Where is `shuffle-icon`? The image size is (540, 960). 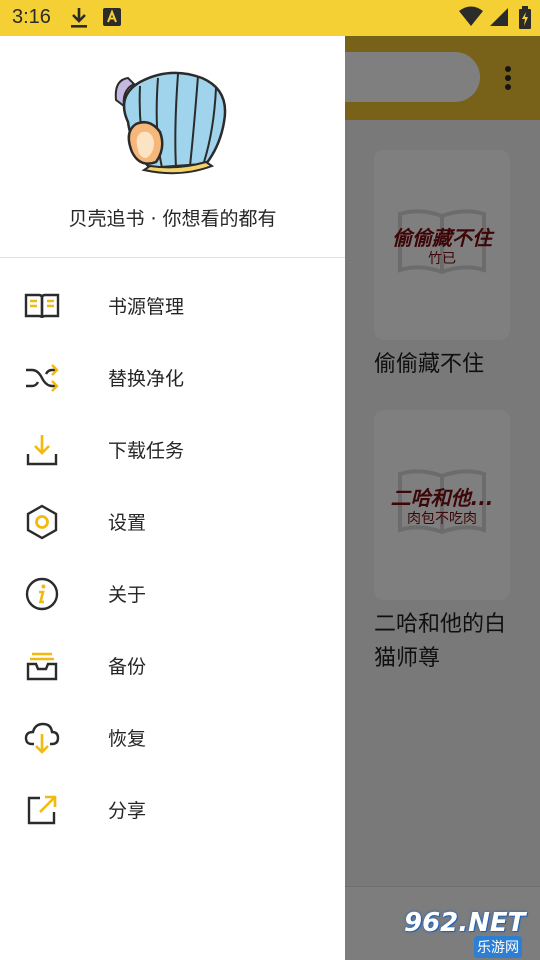 shuffle-icon is located at coordinates (42, 378).